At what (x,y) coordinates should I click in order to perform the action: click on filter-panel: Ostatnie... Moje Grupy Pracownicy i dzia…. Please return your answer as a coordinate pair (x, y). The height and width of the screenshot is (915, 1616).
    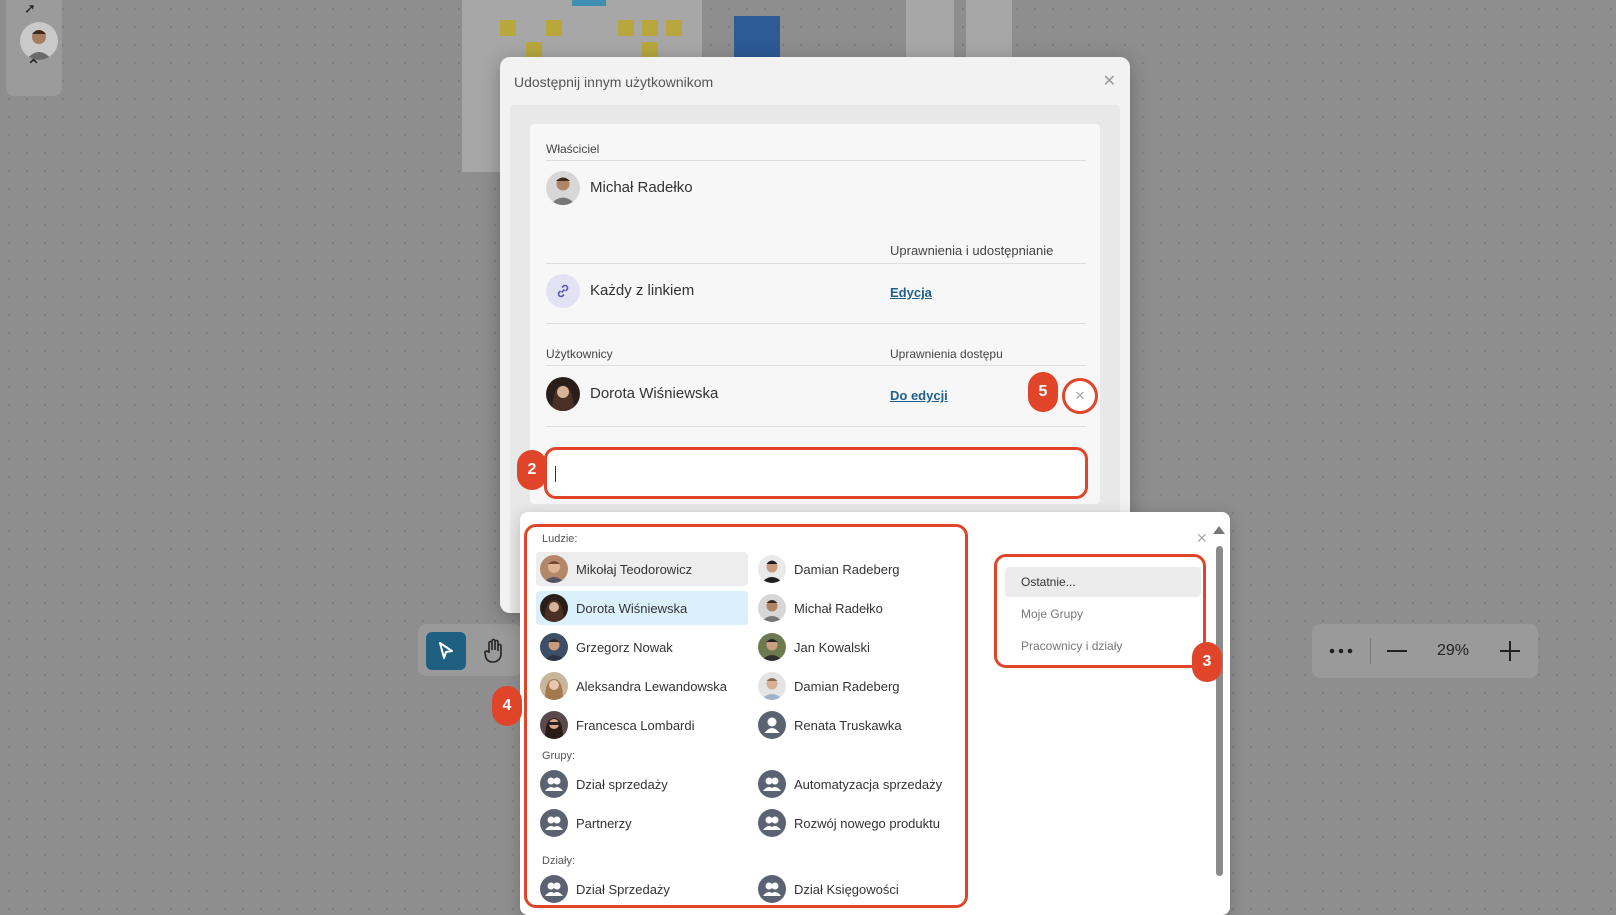
    Looking at the image, I should click on (1100, 611).